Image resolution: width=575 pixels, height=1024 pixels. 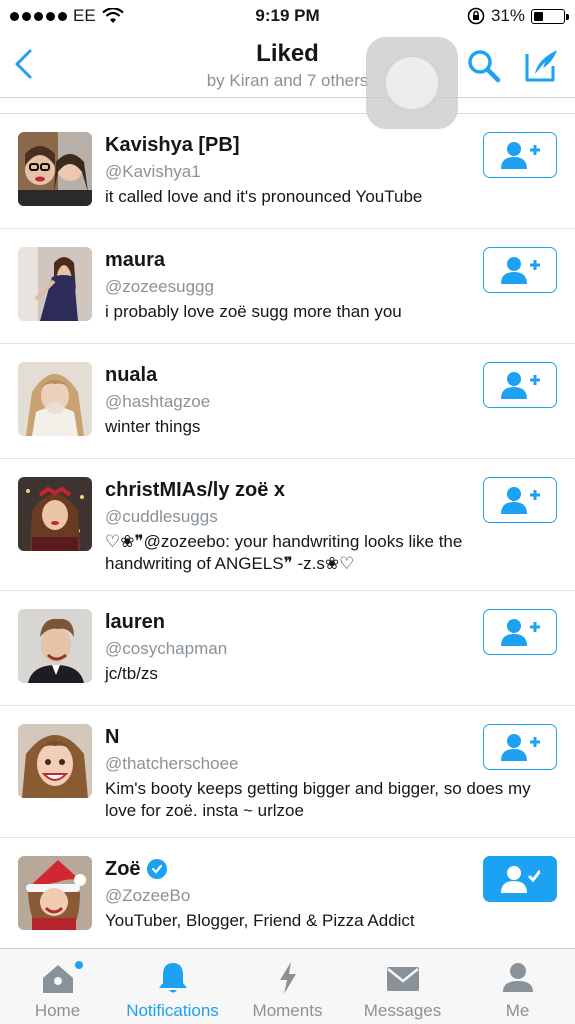 I want to click on compose-icon, so click(x=541, y=66).